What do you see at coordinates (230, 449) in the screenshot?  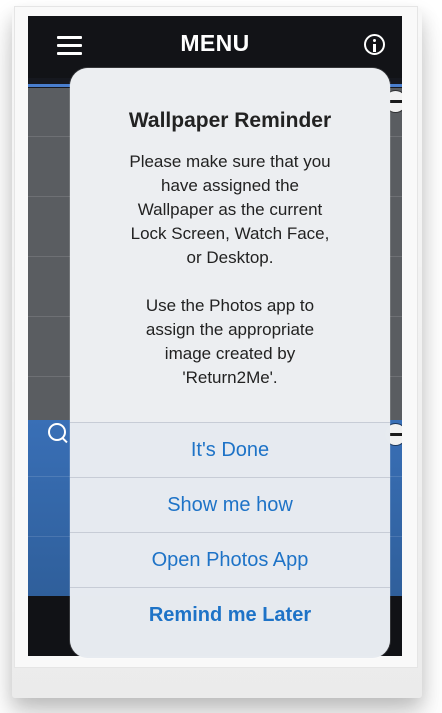 I see `its-done-button: It's Done` at bounding box center [230, 449].